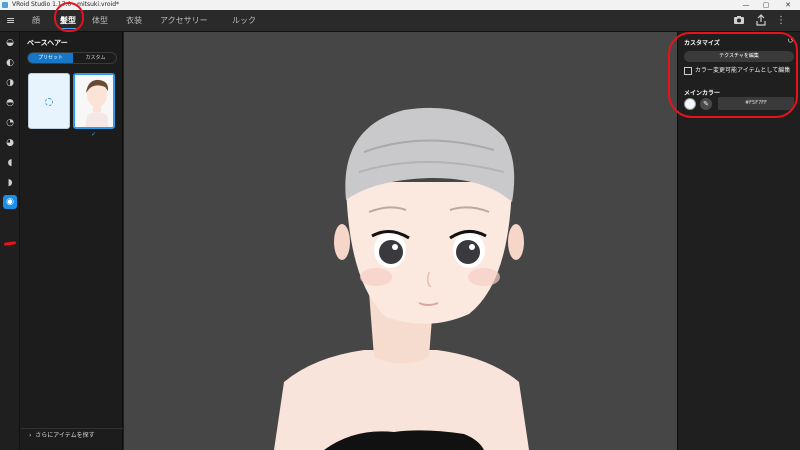 The image size is (800, 450). What do you see at coordinates (10, 243) in the screenshot?
I see `annotation-underline` at bounding box center [10, 243].